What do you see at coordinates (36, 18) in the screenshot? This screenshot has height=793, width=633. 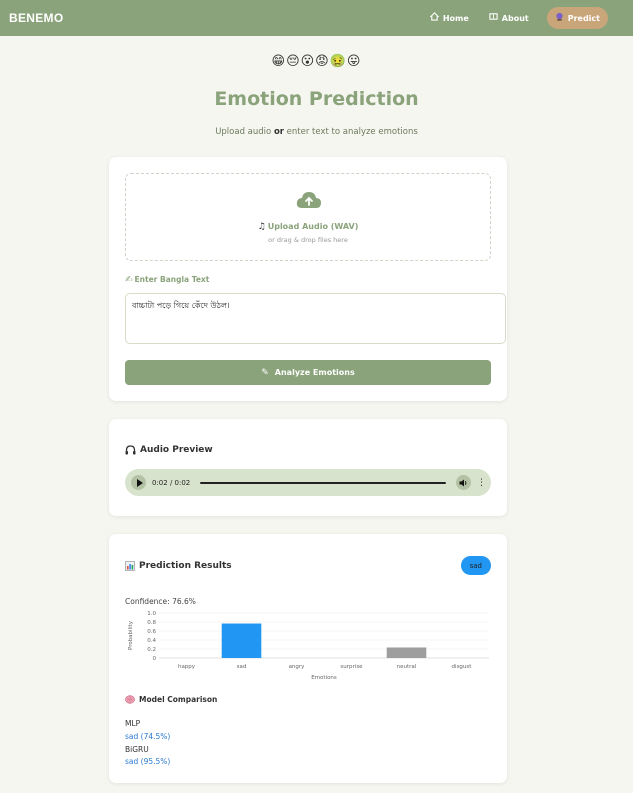 I see `brand-logo: BENEMO` at bounding box center [36, 18].